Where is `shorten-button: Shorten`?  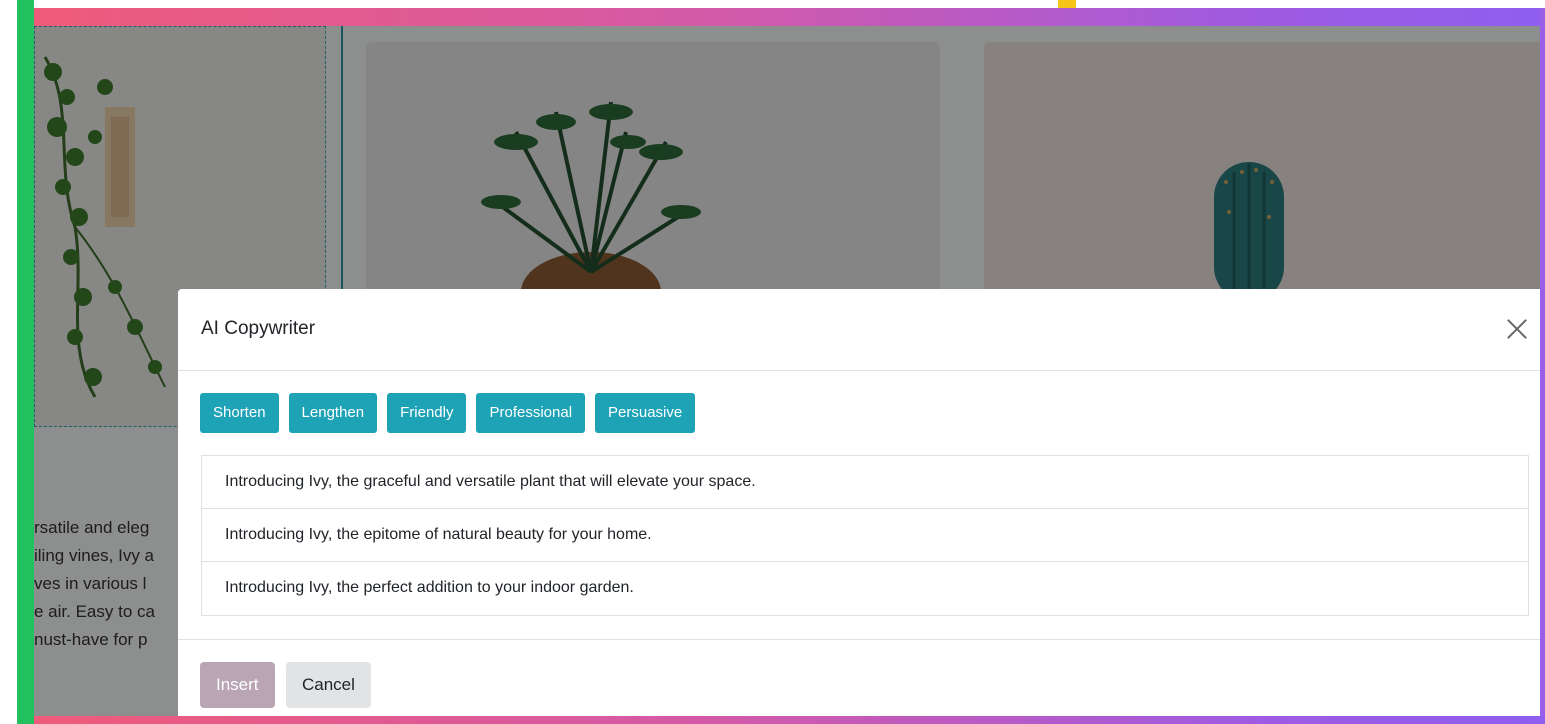 shorten-button: Shorten is located at coordinates (239, 413).